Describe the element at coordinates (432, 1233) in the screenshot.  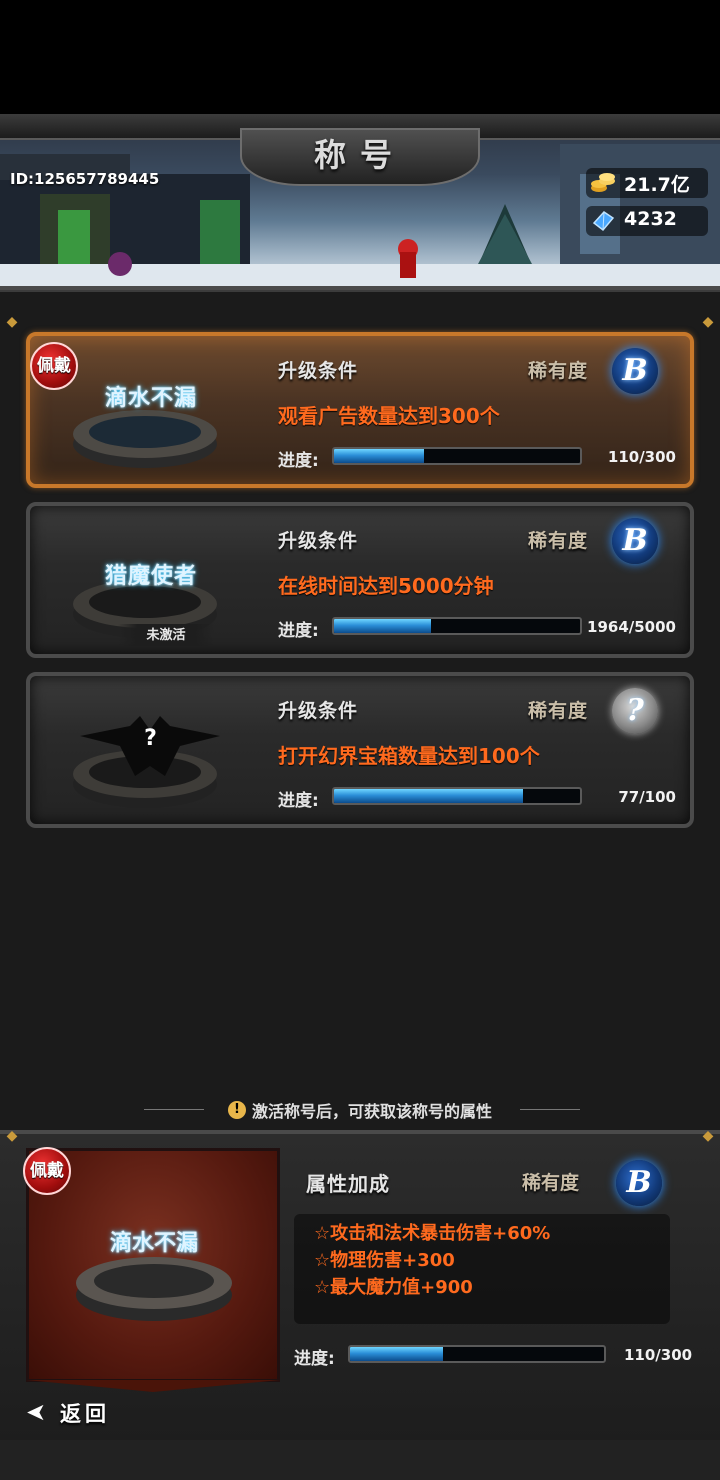
I see `attribute-item: ☆攻击和法术暴击伤害+60%` at that location.